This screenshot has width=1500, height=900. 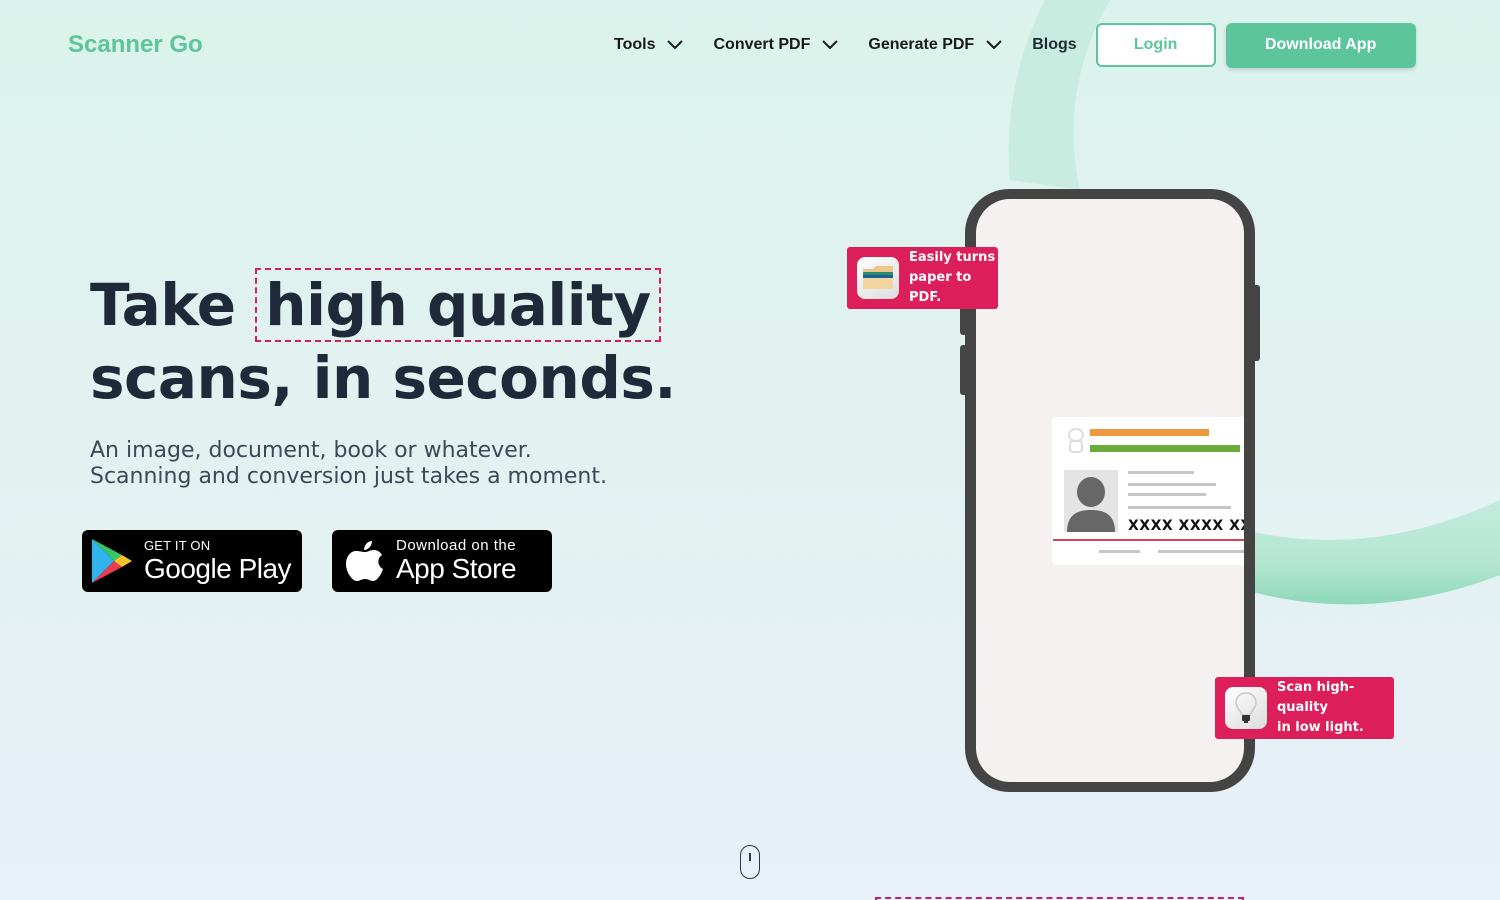 What do you see at coordinates (1246, 708) in the screenshot?
I see `lightbulb-icon` at bounding box center [1246, 708].